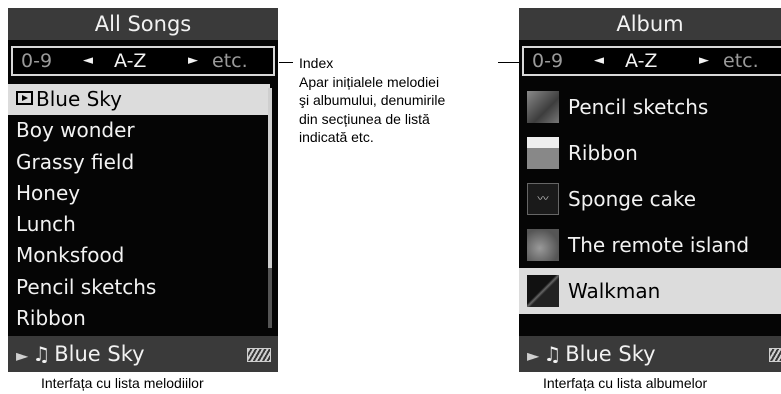  I want to click on annotation-line: şi albumului, denumirile, so click(372, 100).